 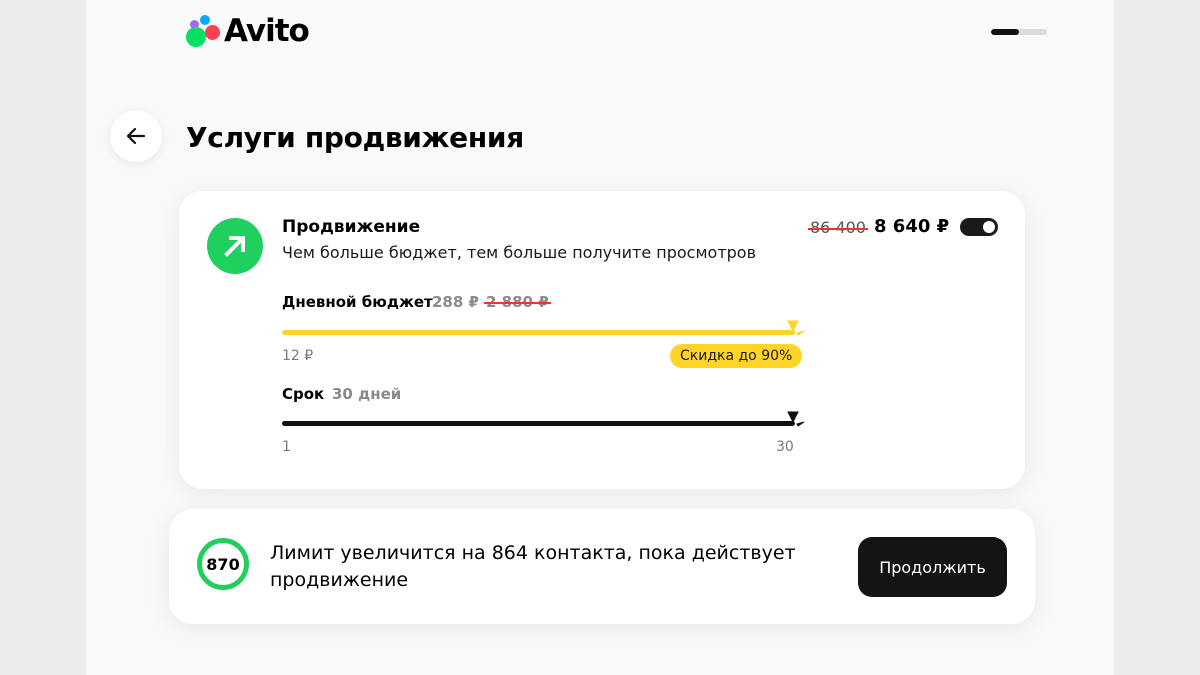 What do you see at coordinates (912, 226) in the screenshot?
I see `new-price: 8 640 ₽` at bounding box center [912, 226].